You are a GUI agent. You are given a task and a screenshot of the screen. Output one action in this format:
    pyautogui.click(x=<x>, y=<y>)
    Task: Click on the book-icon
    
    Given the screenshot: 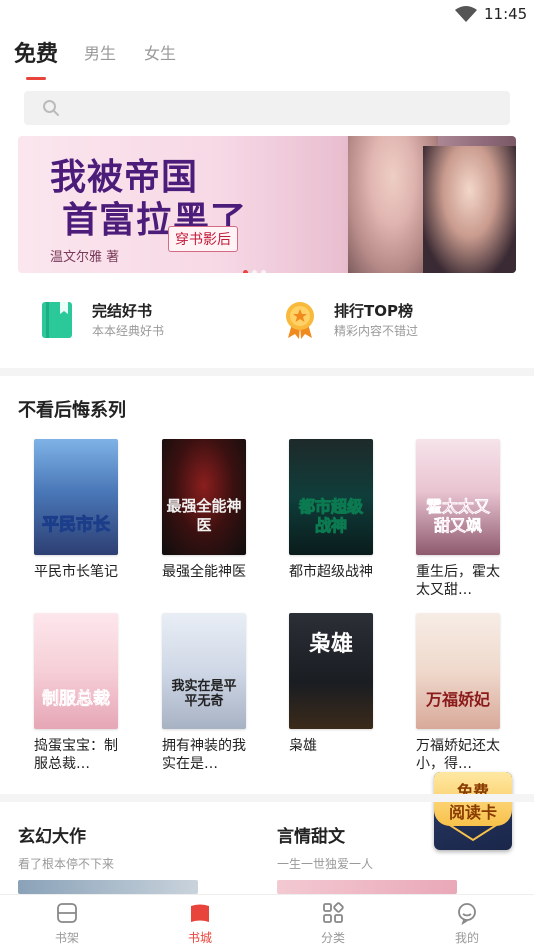 What is the action you would take?
    pyautogui.click(x=57, y=320)
    